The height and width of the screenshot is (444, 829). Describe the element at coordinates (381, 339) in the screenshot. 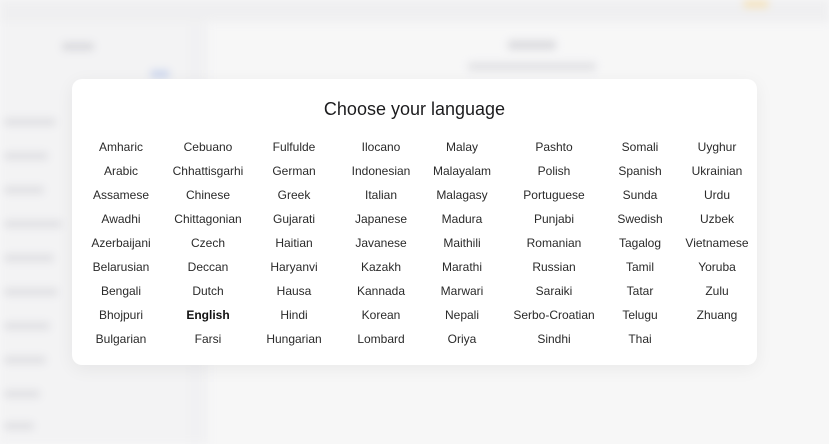

I see `language-option: Lombard` at that location.